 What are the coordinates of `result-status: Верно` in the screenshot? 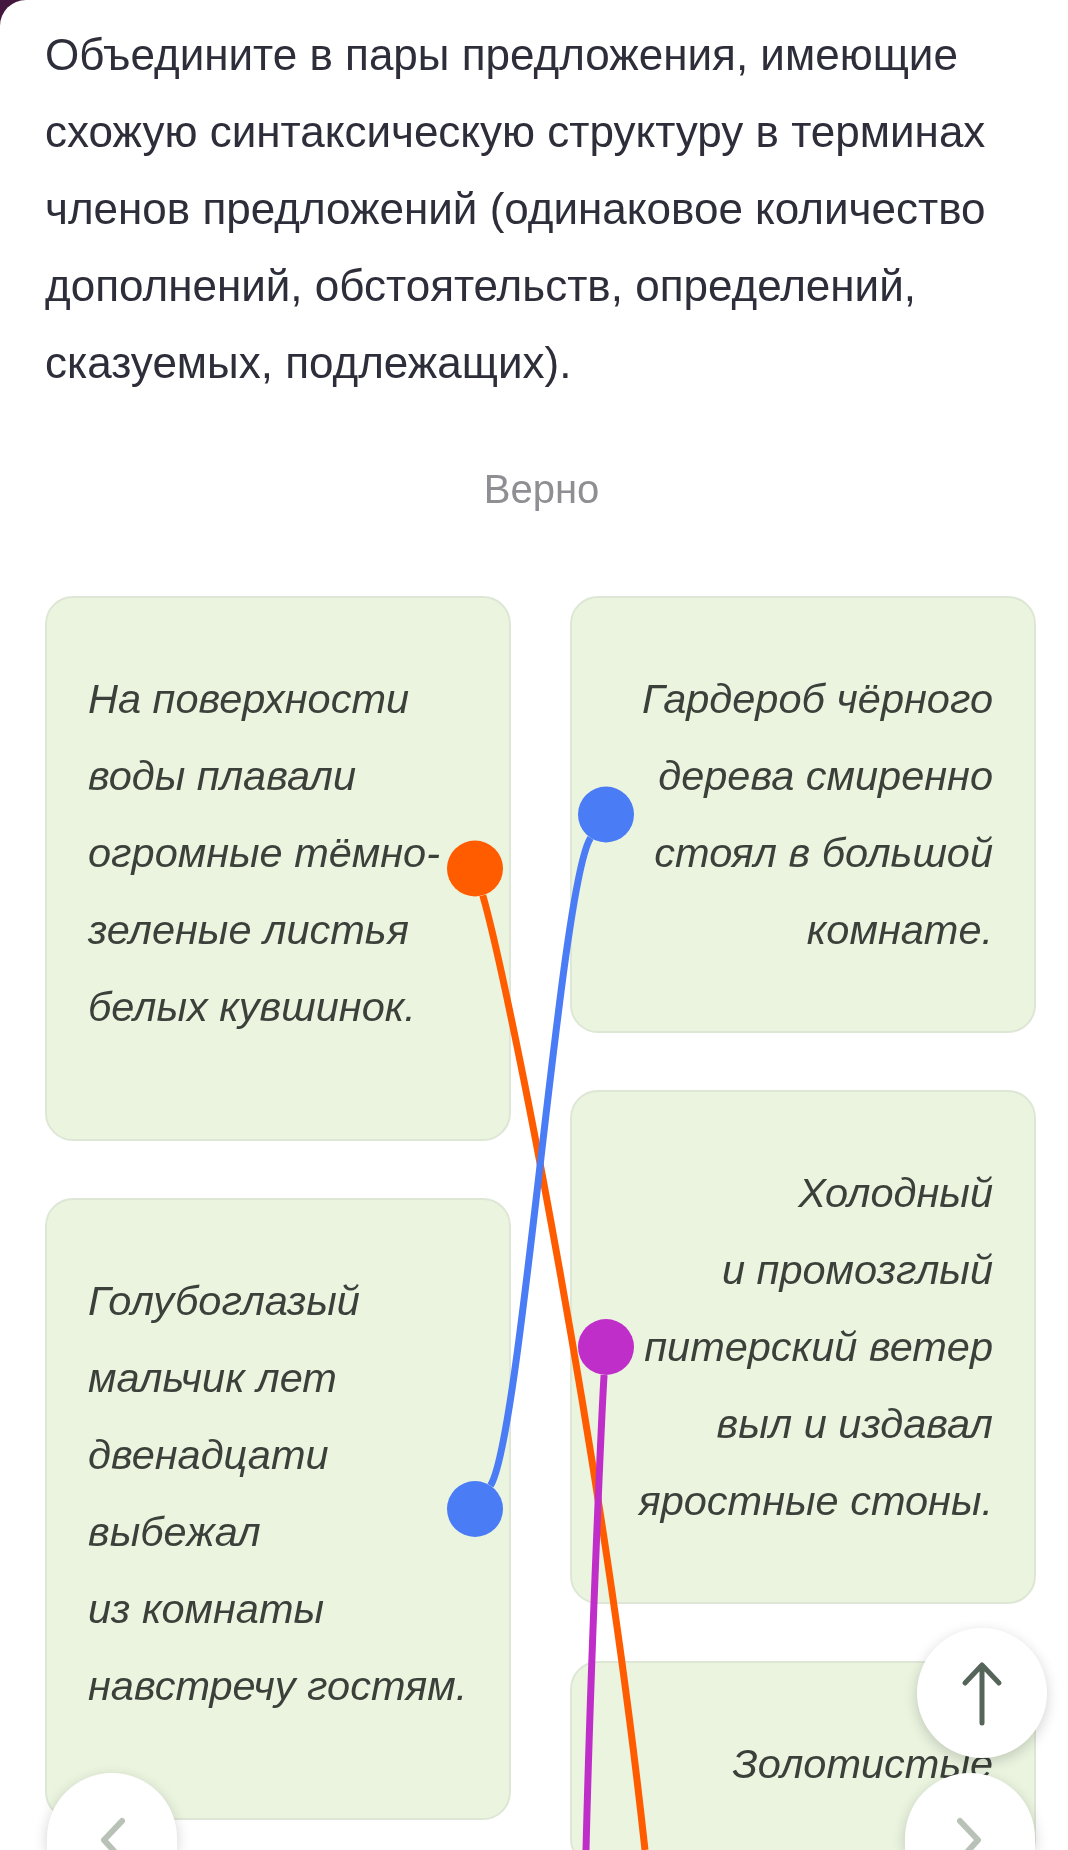 It's located at (541, 489).